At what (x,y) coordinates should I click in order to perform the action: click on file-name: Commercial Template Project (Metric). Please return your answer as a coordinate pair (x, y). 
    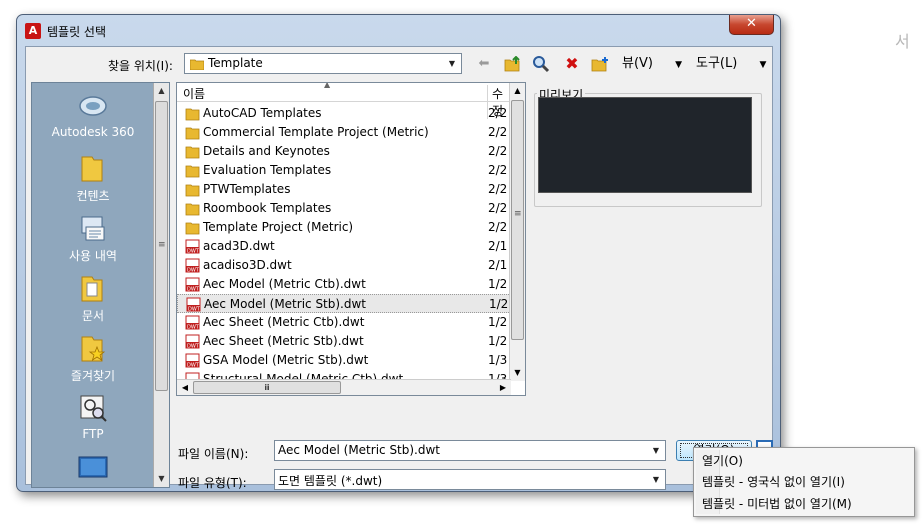
    Looking at the image, I should click on (316, 132).